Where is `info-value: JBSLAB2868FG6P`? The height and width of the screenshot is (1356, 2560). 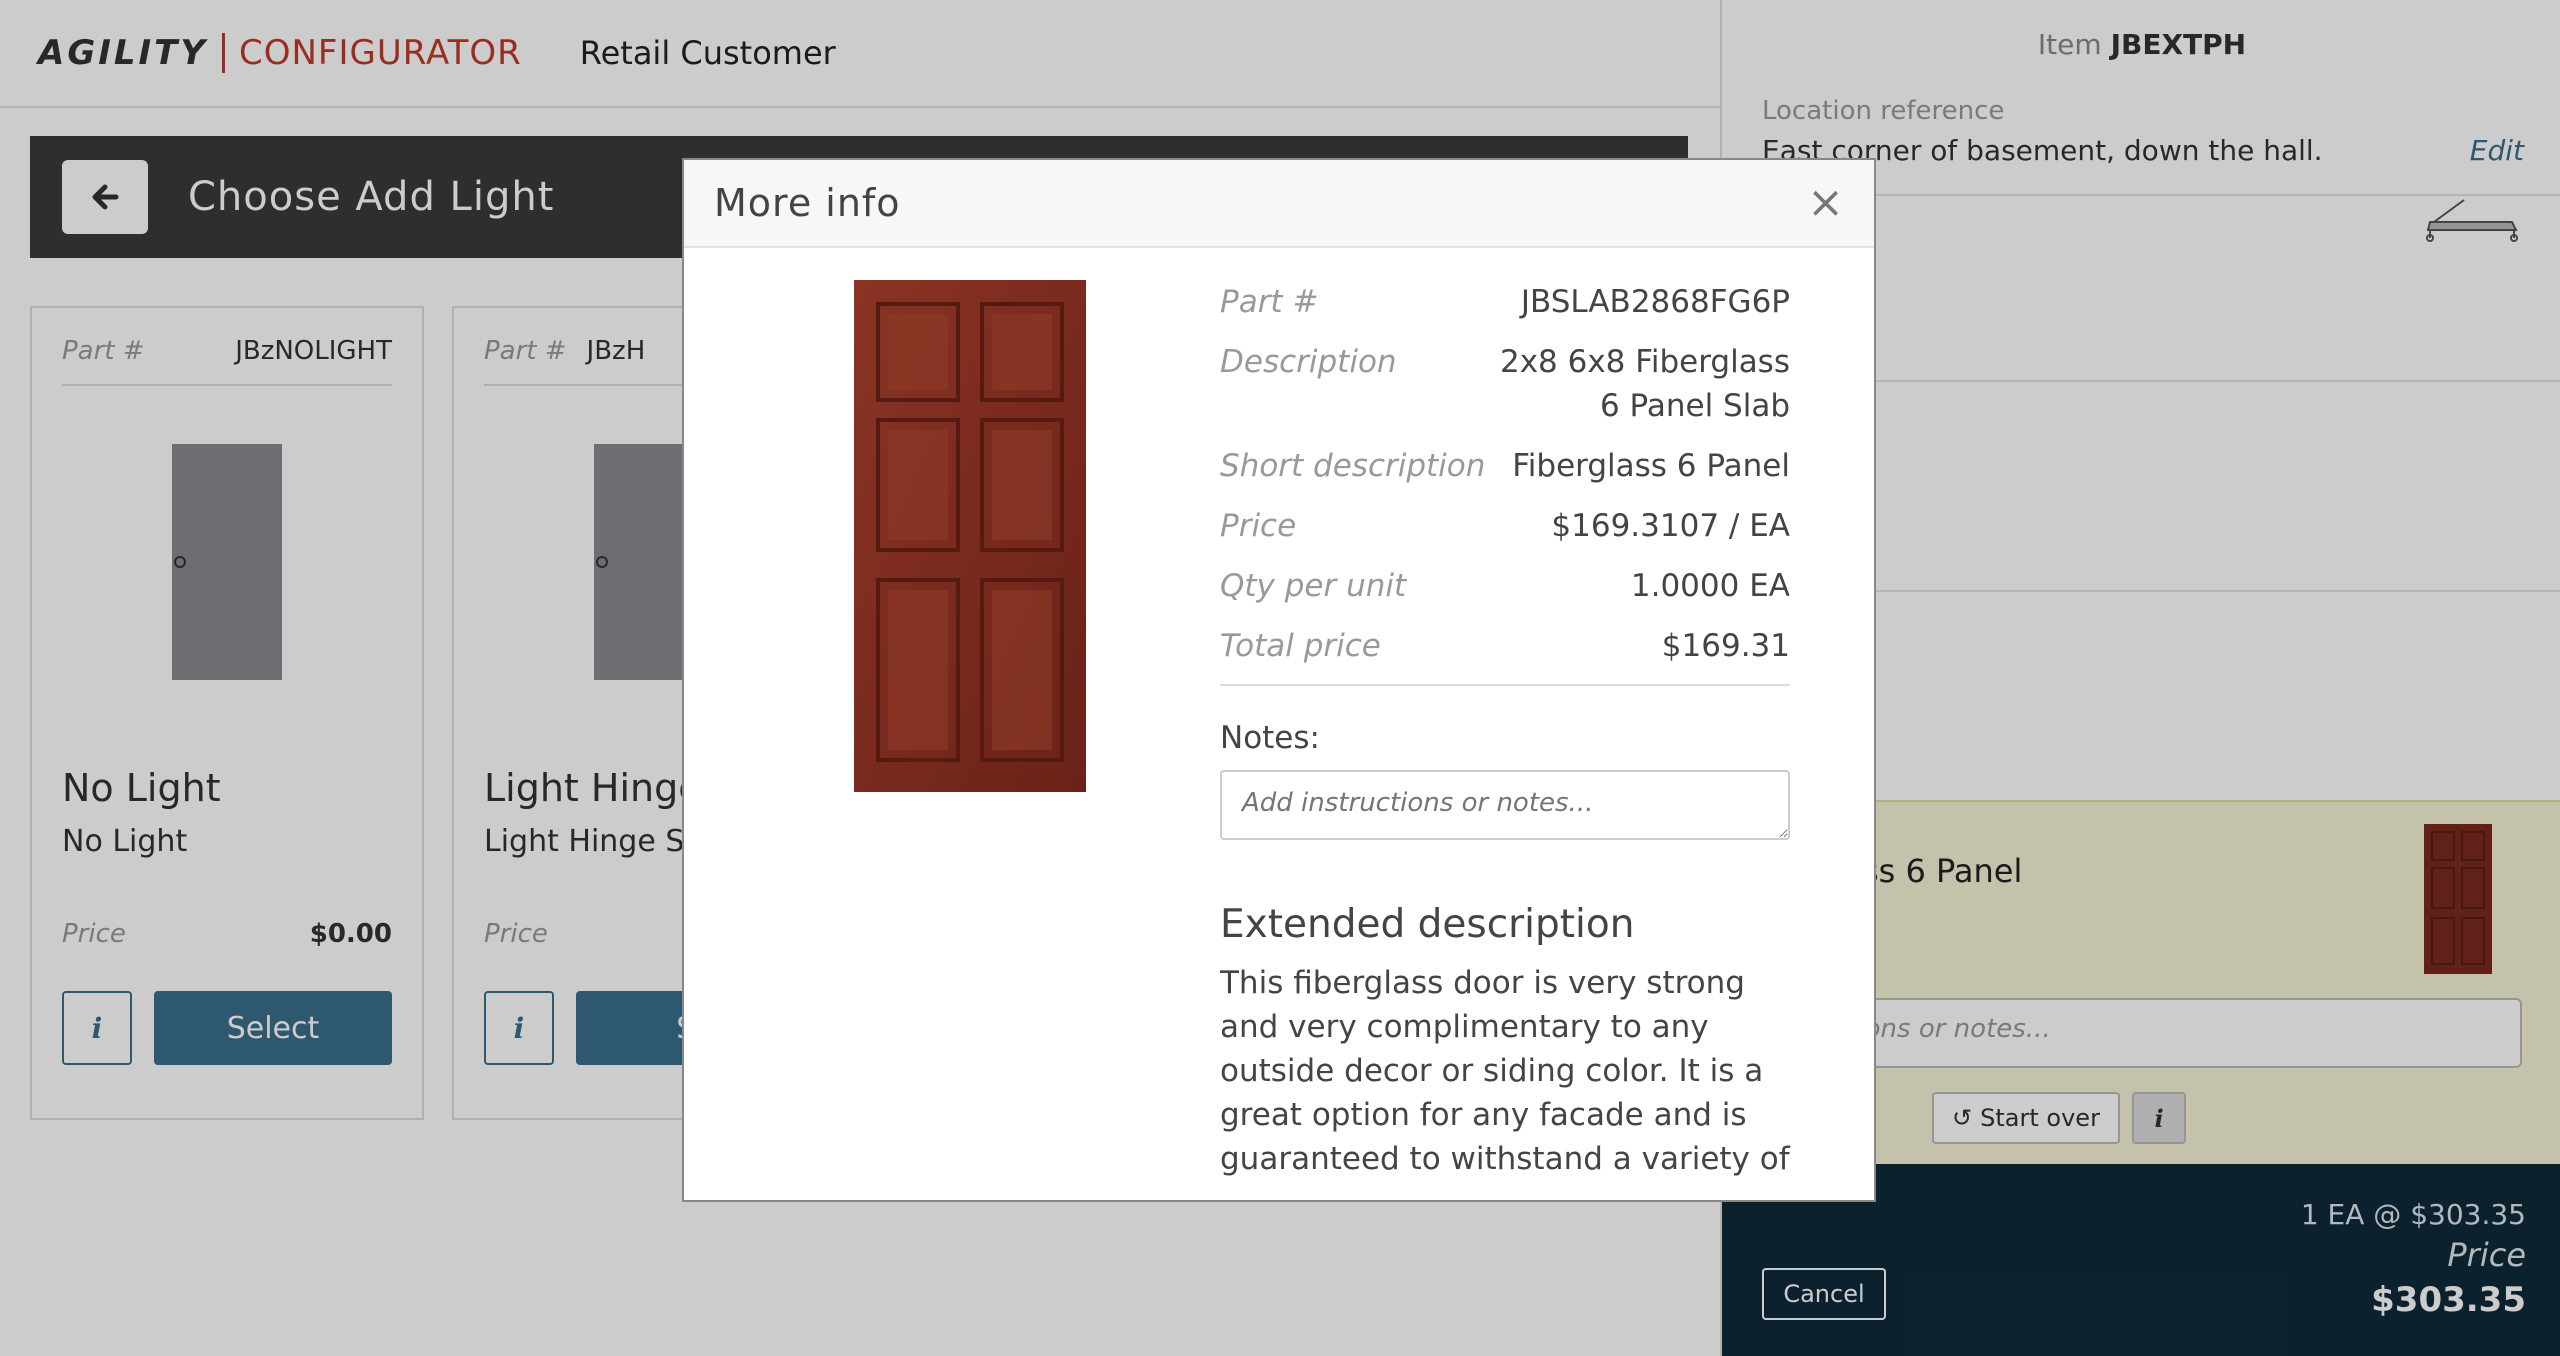 info-value: JBSLAB2868FG6P is located at coordinates (1655, 302).